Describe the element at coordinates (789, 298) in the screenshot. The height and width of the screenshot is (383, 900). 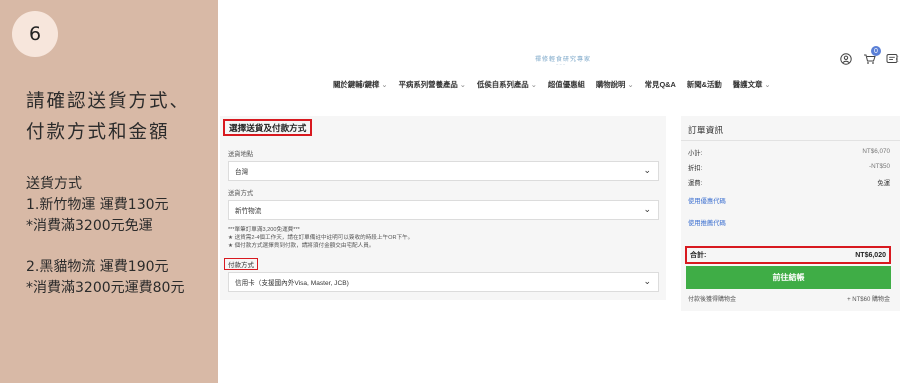
I see `reward-points-row: 付款後獲得購物金 + NT$60 購物金` at that location.